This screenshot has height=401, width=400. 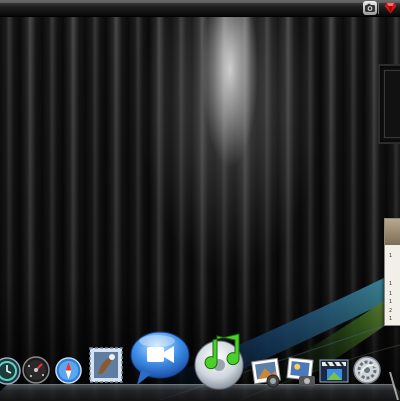 What do you see at coordinates (160, 359) in the screenshot?
I see `ichat-icon` at bounding box center [160, 359].